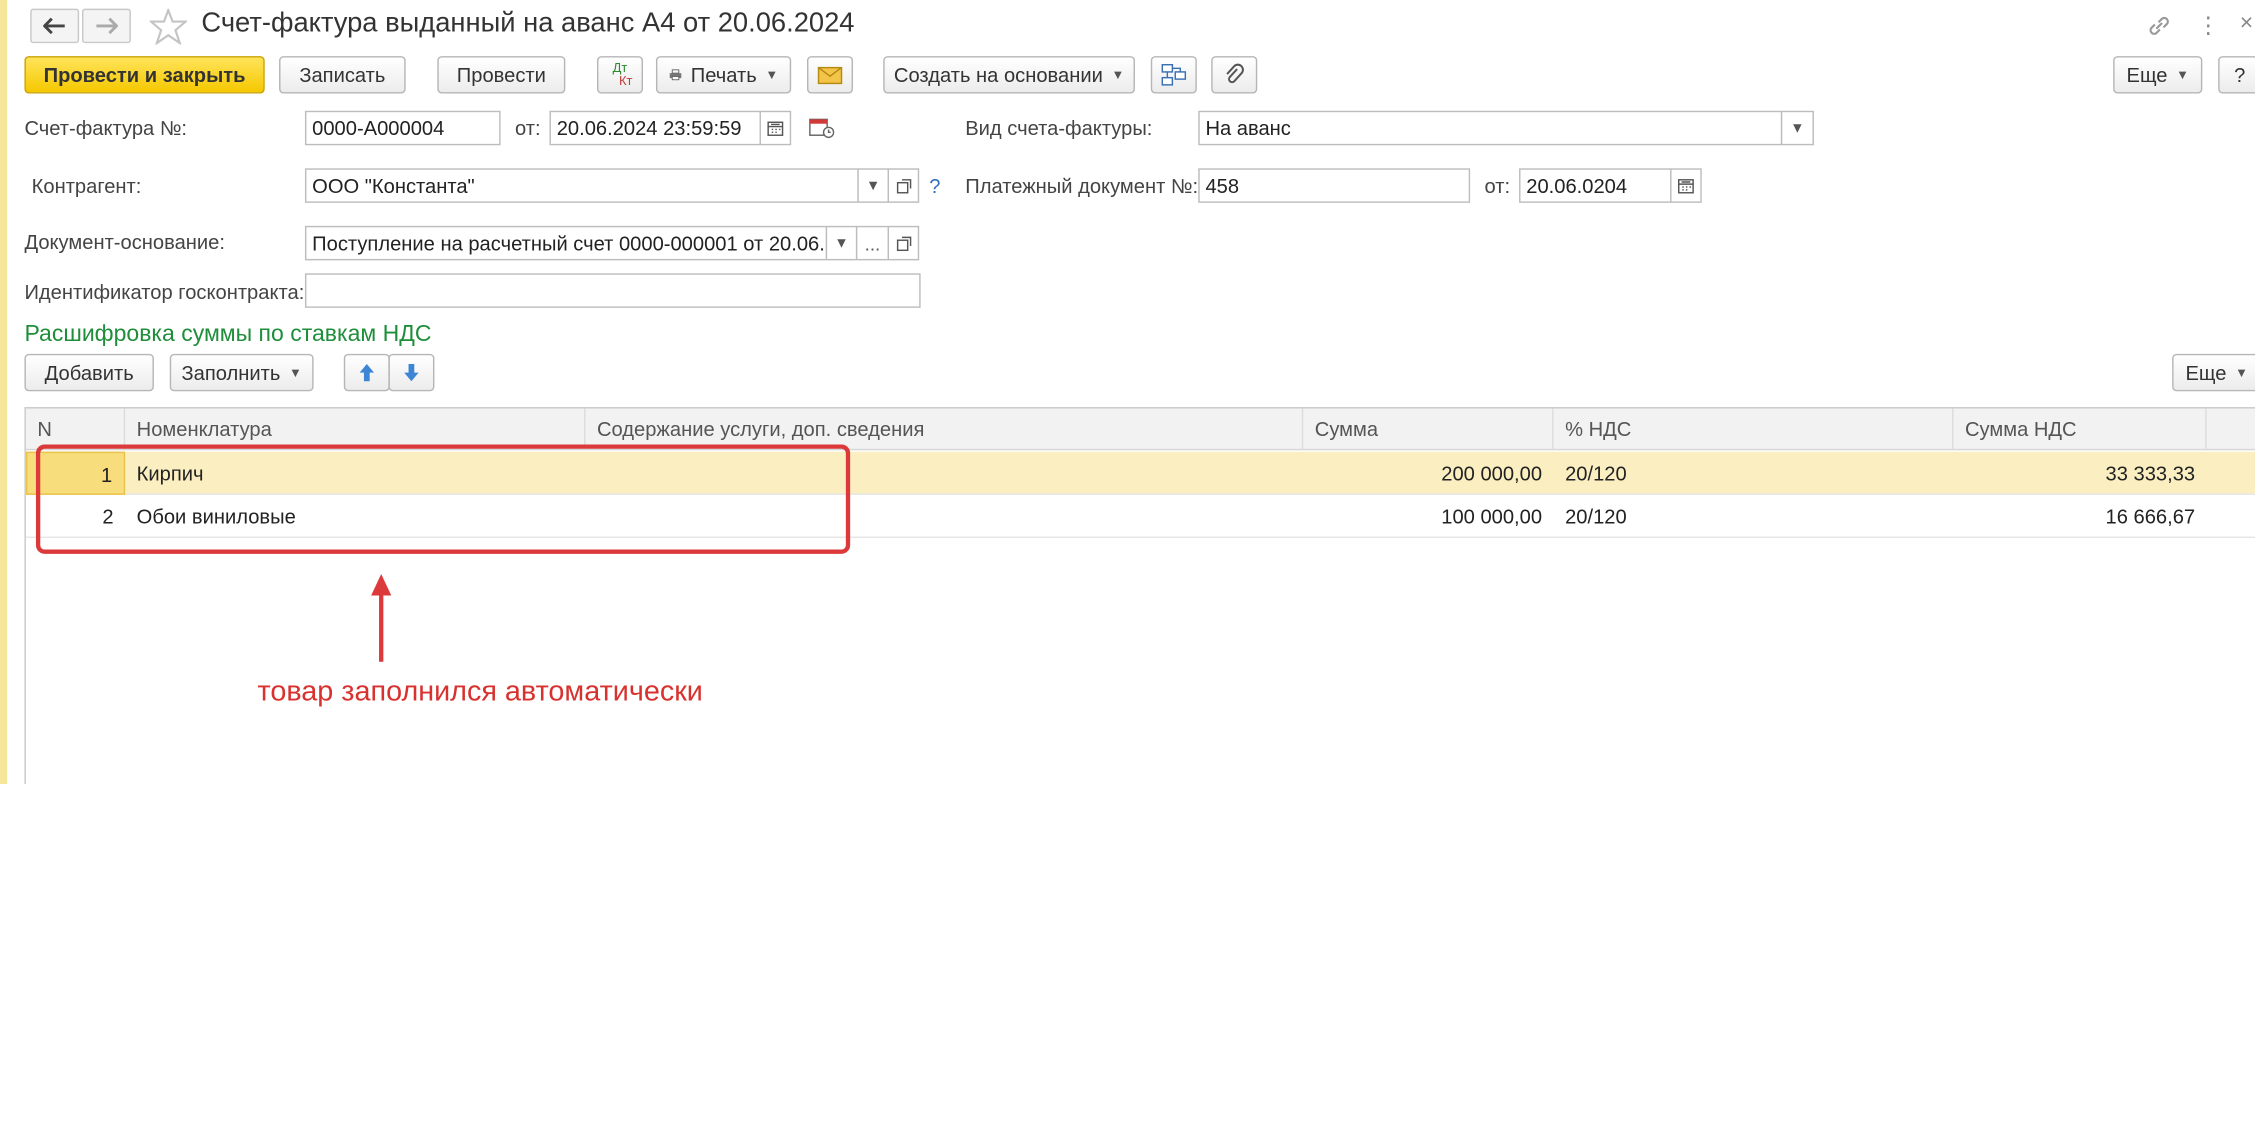 The height and width of the screenshot is (1126, 2255). I want to click on arrow-up-icon, so click(367, 372).